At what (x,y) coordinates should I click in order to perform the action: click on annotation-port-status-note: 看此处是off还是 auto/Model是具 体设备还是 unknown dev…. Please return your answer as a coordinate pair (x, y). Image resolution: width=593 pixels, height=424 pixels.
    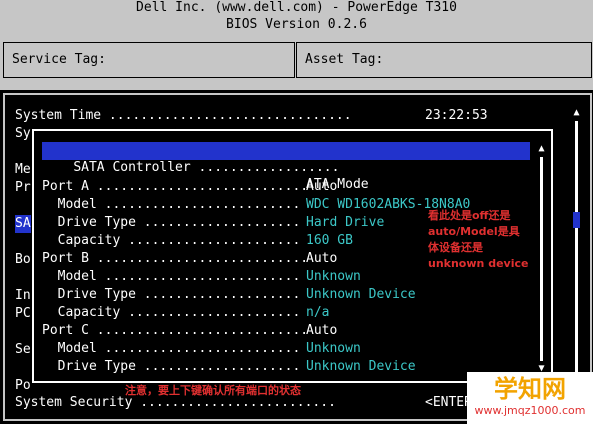
    Looking at the image, I should click on (478, 239).